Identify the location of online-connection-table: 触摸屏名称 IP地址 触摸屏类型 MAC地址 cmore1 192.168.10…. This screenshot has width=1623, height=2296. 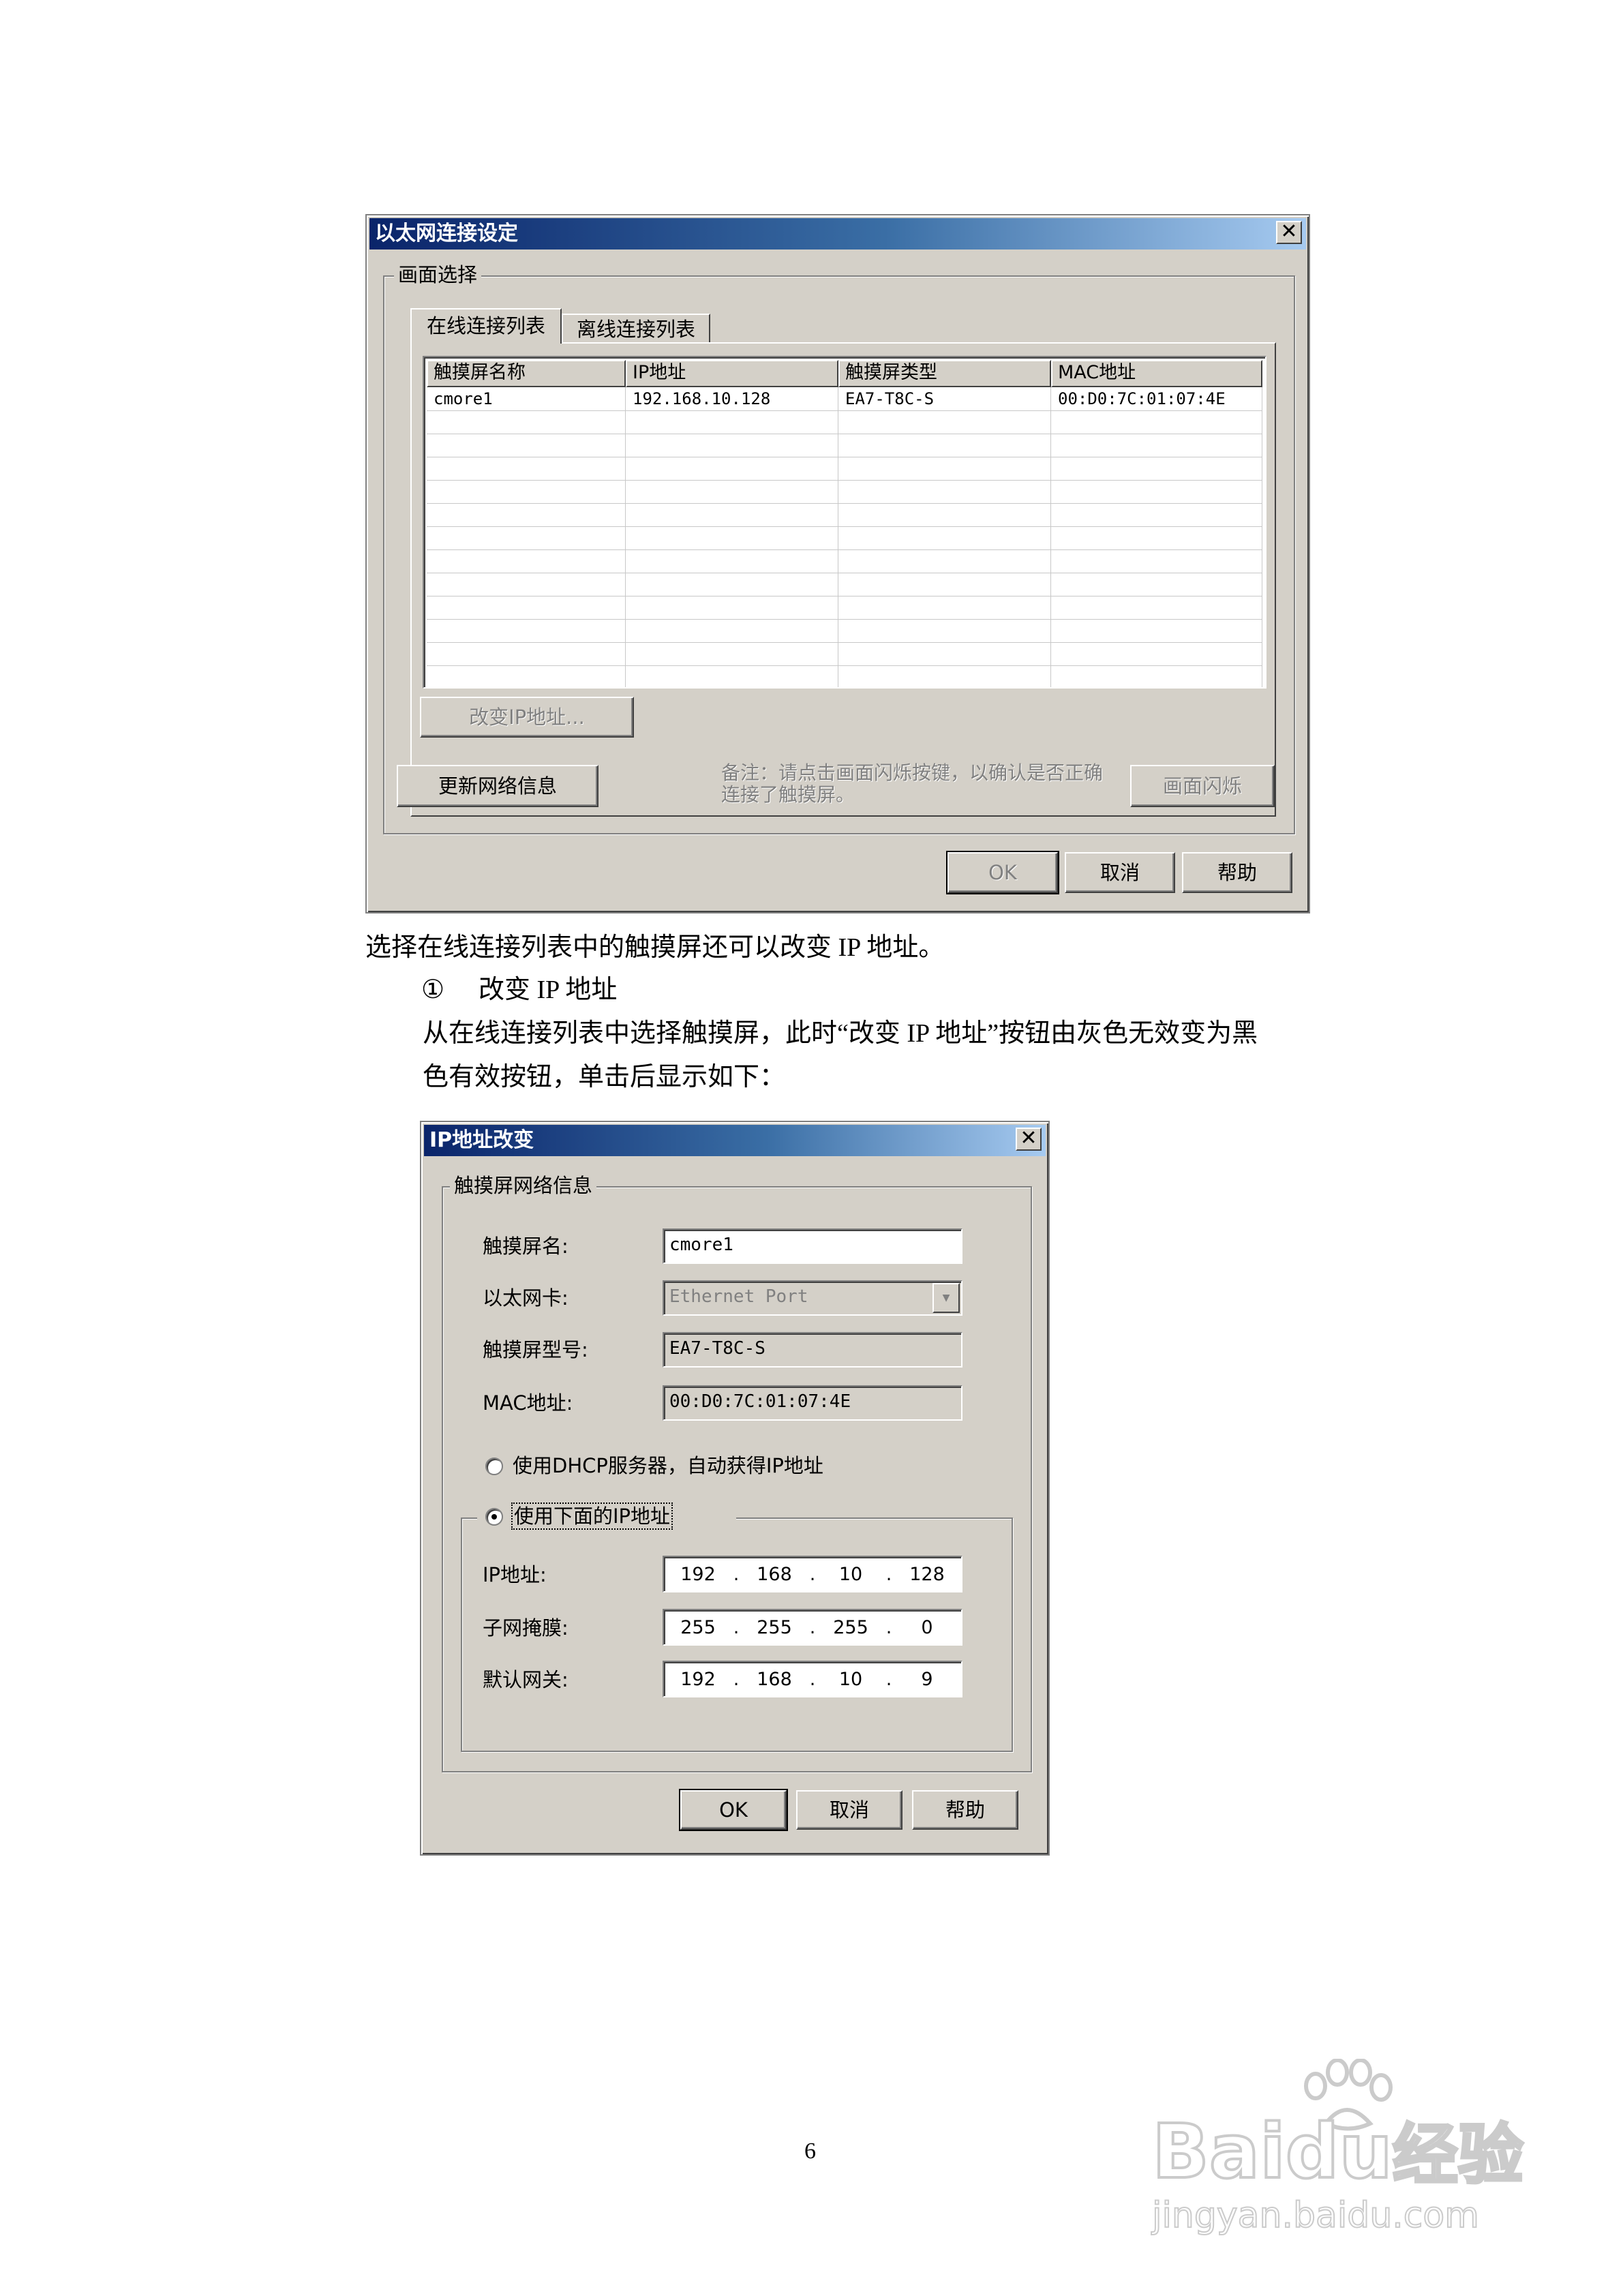
(845, 522).